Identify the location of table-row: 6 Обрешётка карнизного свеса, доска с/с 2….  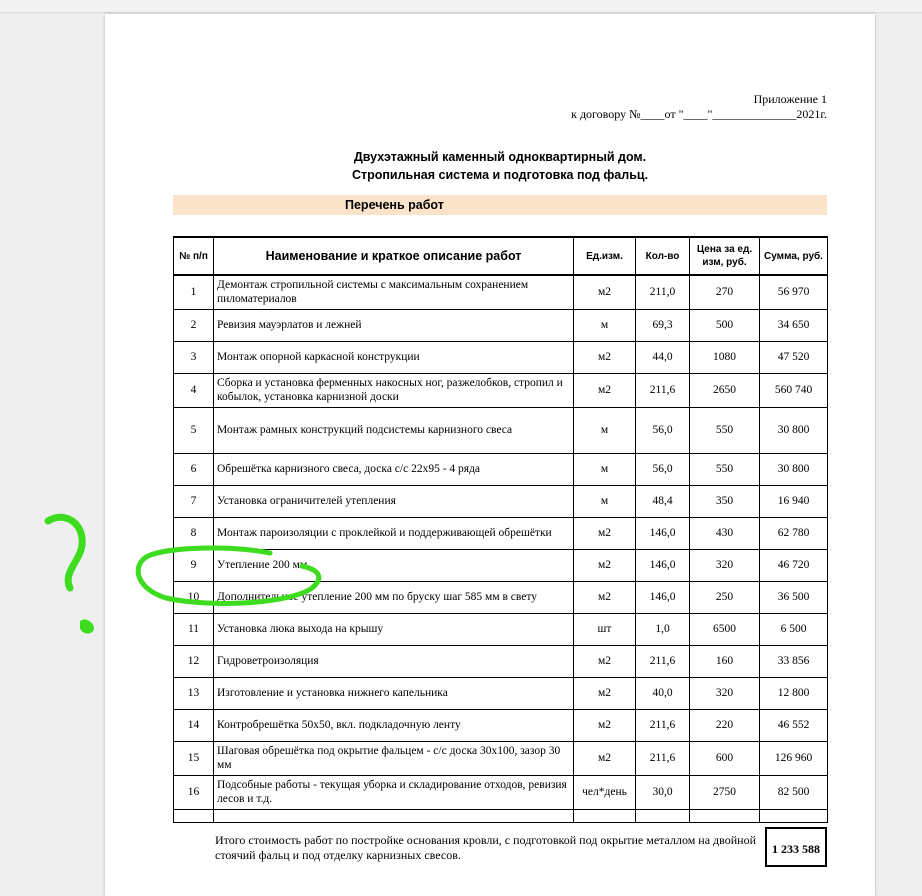
(500, 469).